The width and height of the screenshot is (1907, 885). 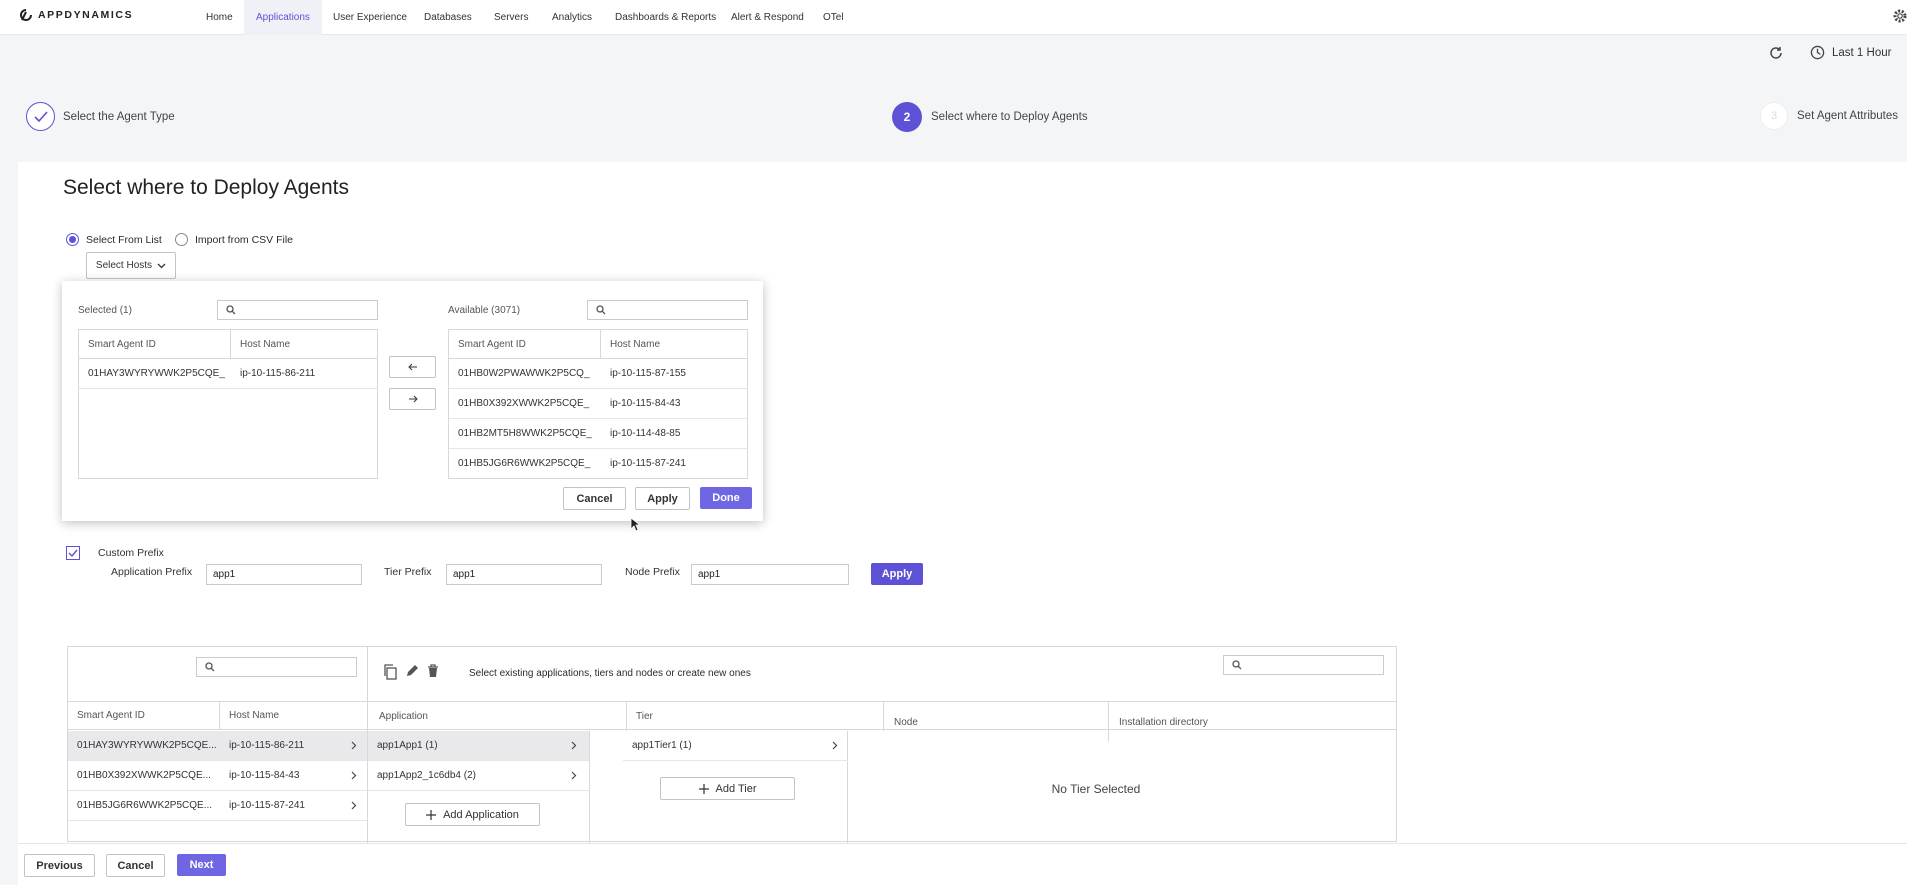 What do you see at coordinates (478, 776) in the screenshot?
I see `application-item: app1App2_1c6db4 (2)` at bounding box center [478, 776].